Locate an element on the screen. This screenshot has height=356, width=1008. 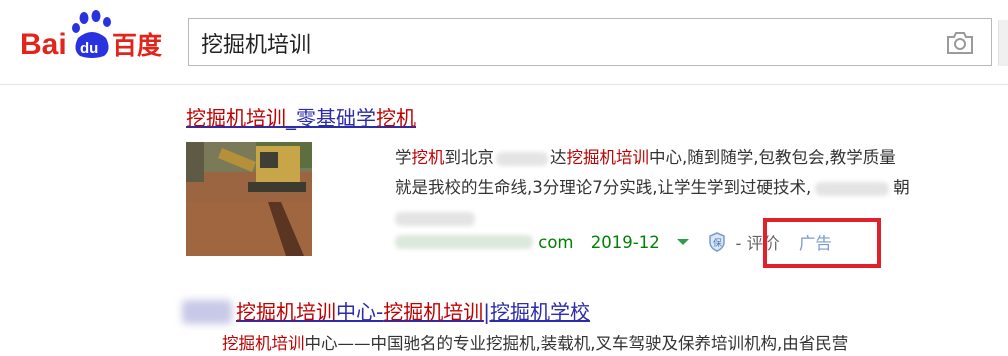
ad-result-title-link: 挖掘机培训_零基础学挖机 is located at coordinates (301, 116).